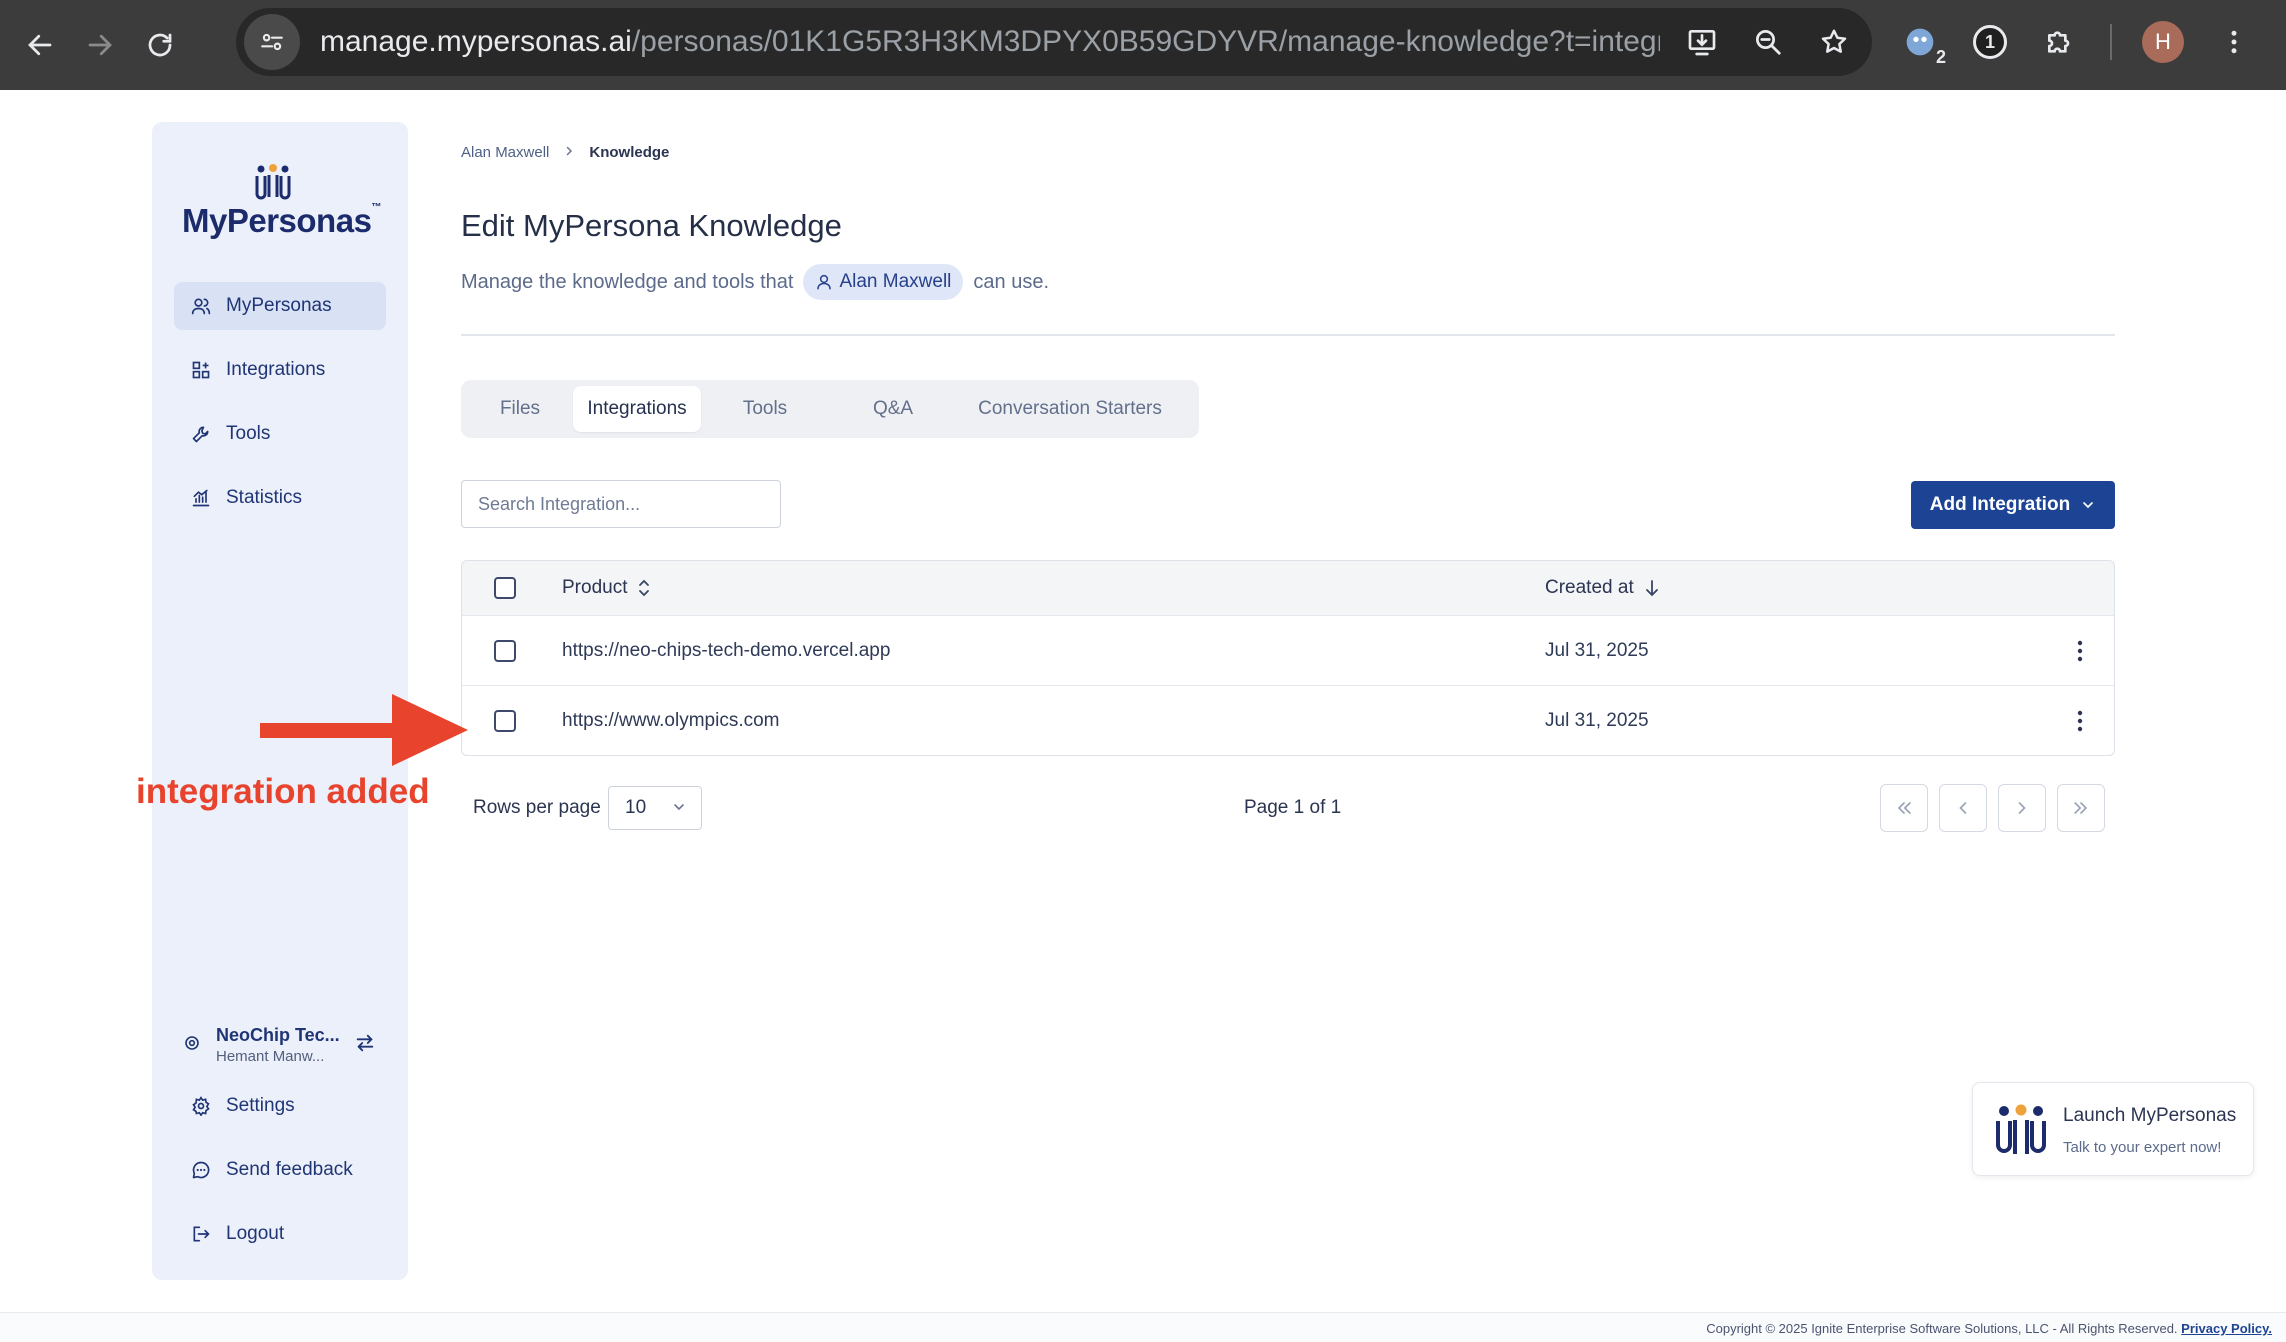 This screenshot has width=2286, height=1342. What do you see at coordinates (505, 588) in the screenshot?
I see `select-all-checkbox` at bounding box center [505, 588].